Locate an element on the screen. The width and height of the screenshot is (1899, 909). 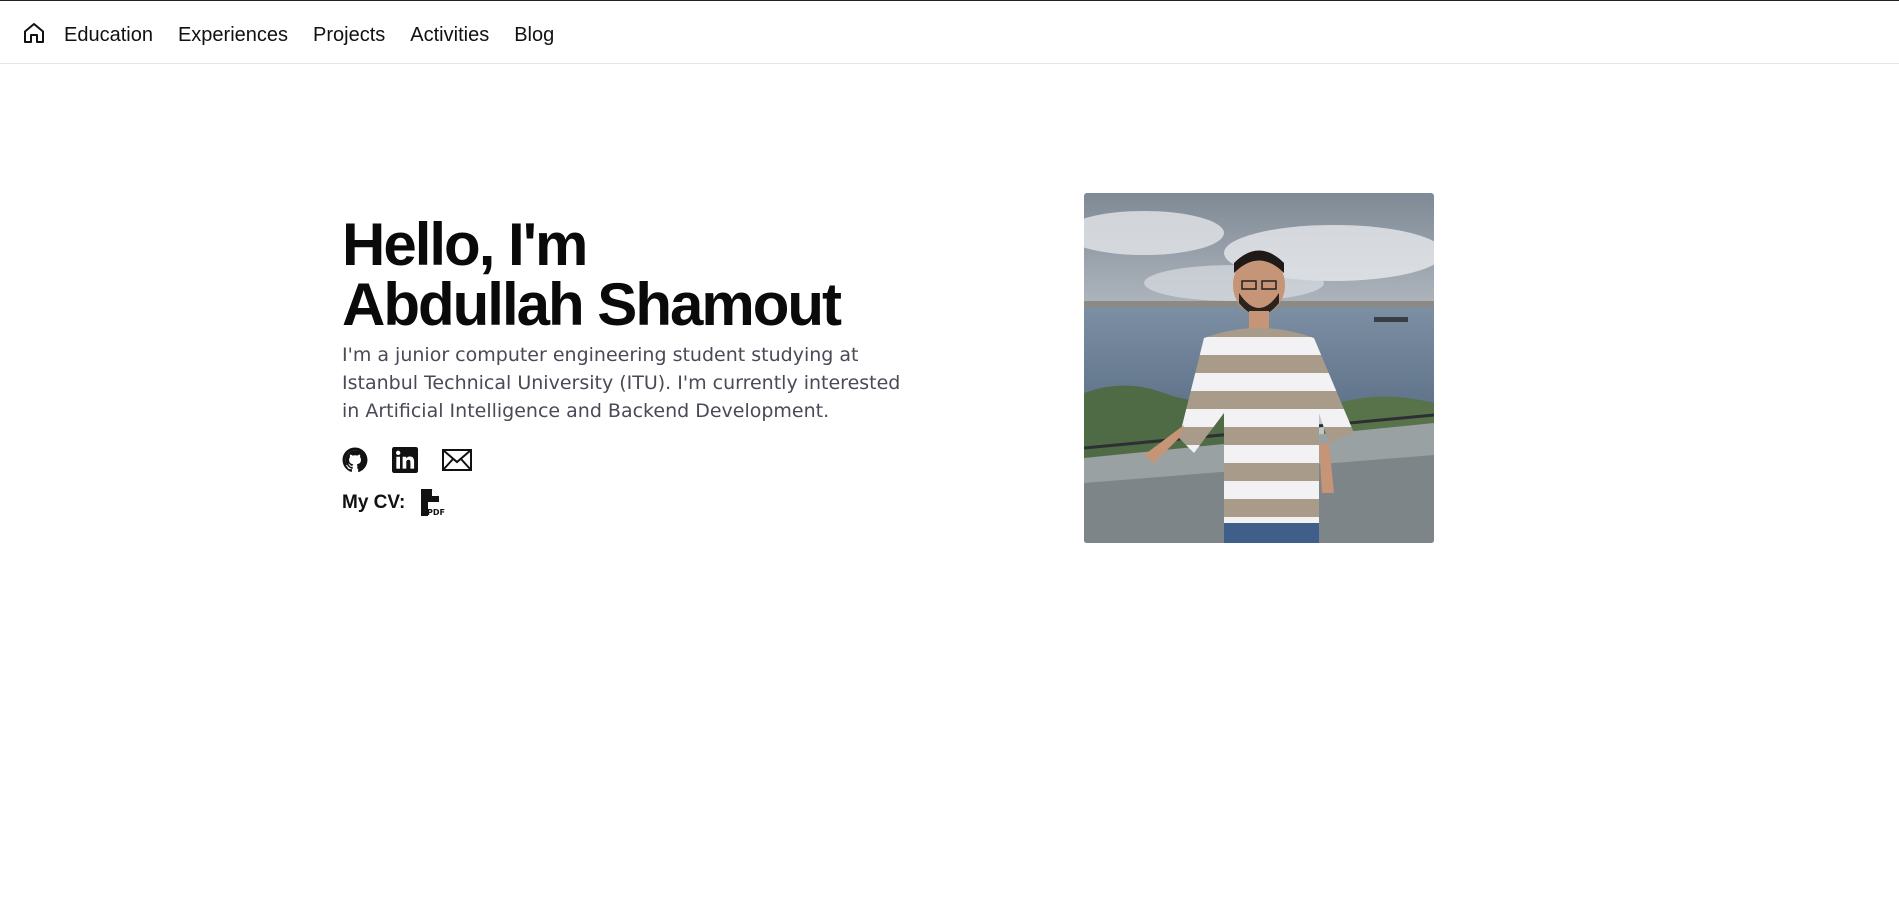
nav-item-education: Education is located at coordinates (108, 35).